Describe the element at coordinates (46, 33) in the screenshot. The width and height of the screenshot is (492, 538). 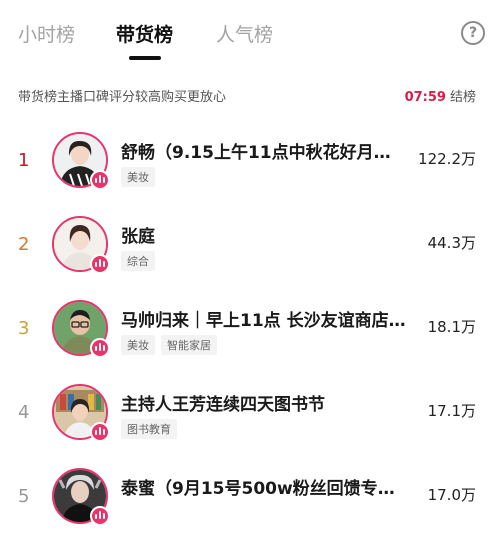
I see `tab-hourly: 小时榜` at that location.